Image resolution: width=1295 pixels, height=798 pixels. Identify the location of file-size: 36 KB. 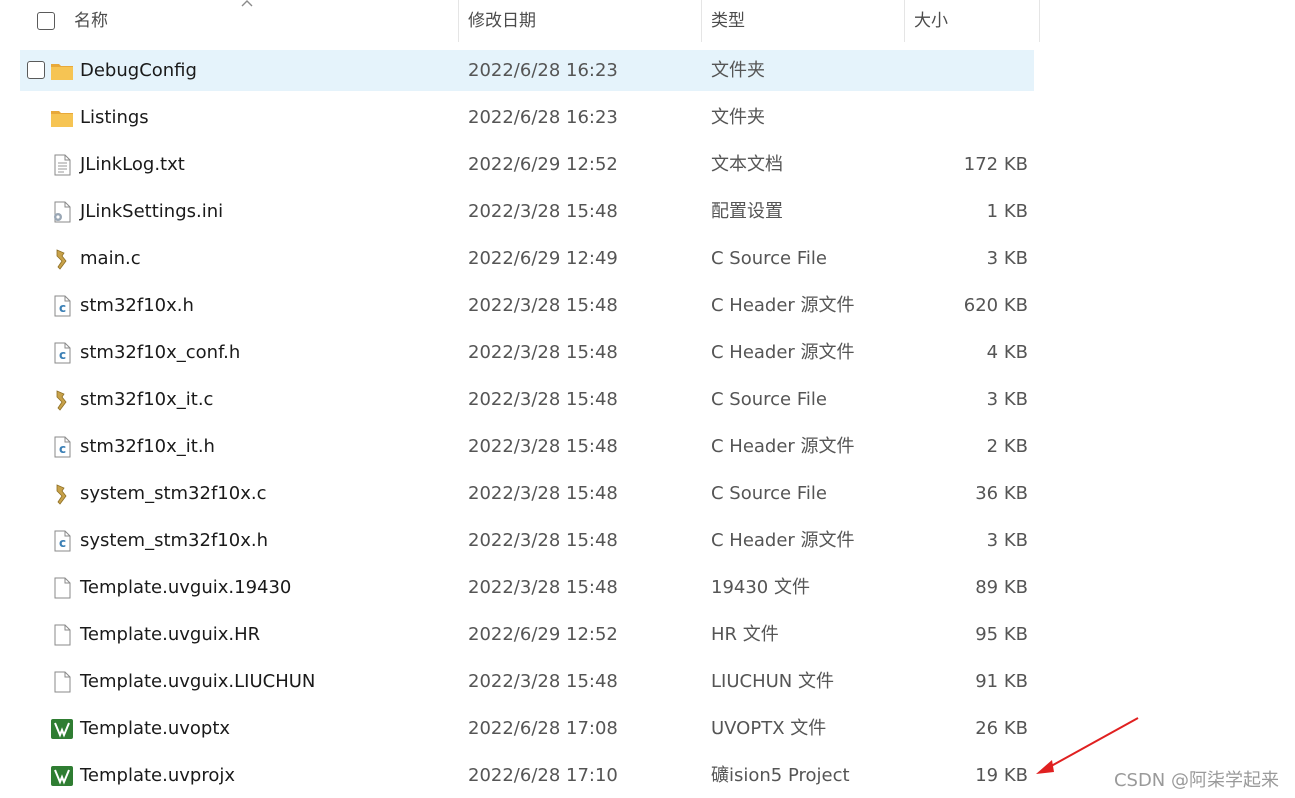
(1001, 493).